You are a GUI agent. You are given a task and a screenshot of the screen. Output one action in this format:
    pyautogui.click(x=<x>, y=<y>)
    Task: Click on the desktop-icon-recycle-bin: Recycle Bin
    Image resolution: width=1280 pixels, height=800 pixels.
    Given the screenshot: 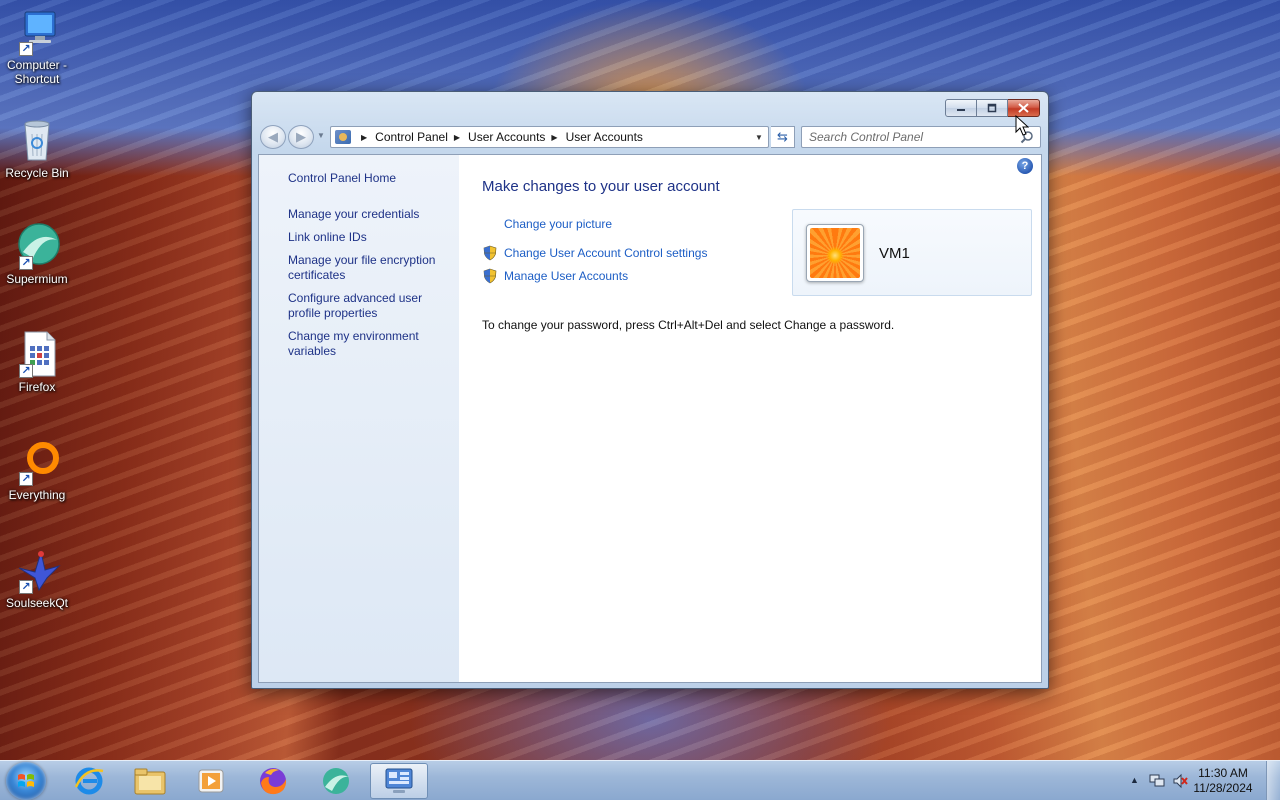 What is the action you would take?
    pyautogui.click(x=37, y=148)
    